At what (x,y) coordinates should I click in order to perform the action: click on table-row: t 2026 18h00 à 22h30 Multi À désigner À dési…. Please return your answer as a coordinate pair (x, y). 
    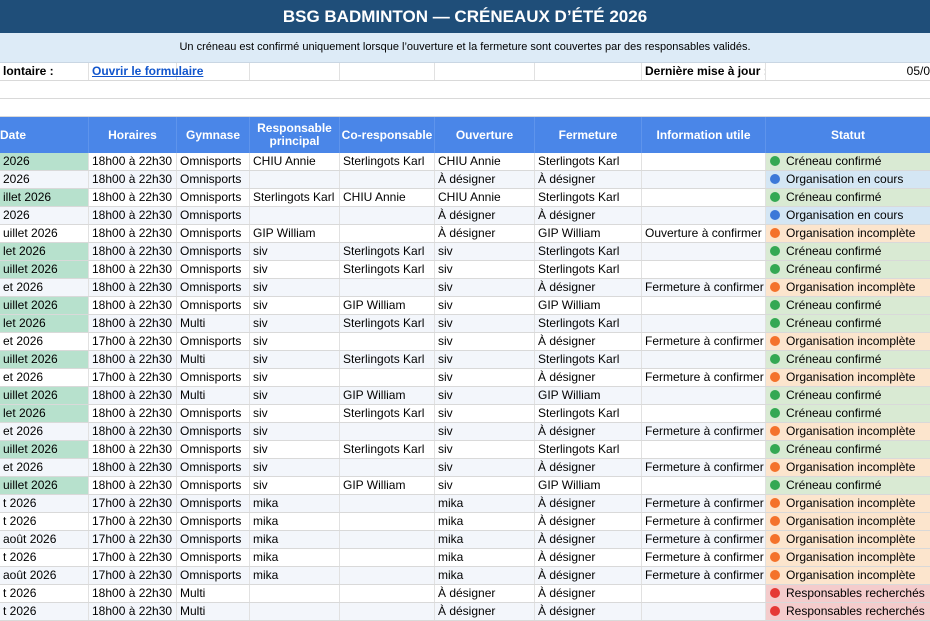
    Looking at the image, I should click on (465, 612).